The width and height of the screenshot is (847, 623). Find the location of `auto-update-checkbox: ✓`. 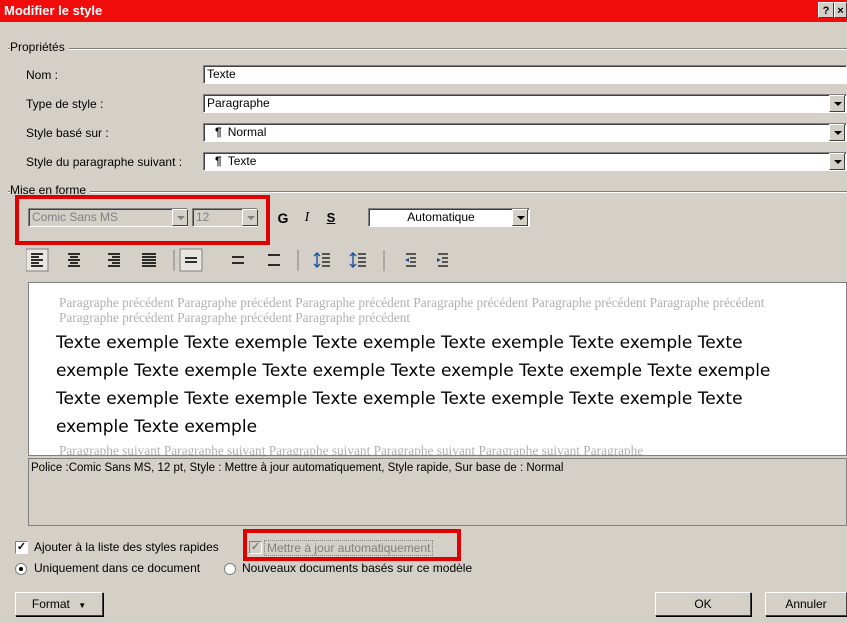

auto-update-checkbox: ✓ is located at coordinates (255, 547).